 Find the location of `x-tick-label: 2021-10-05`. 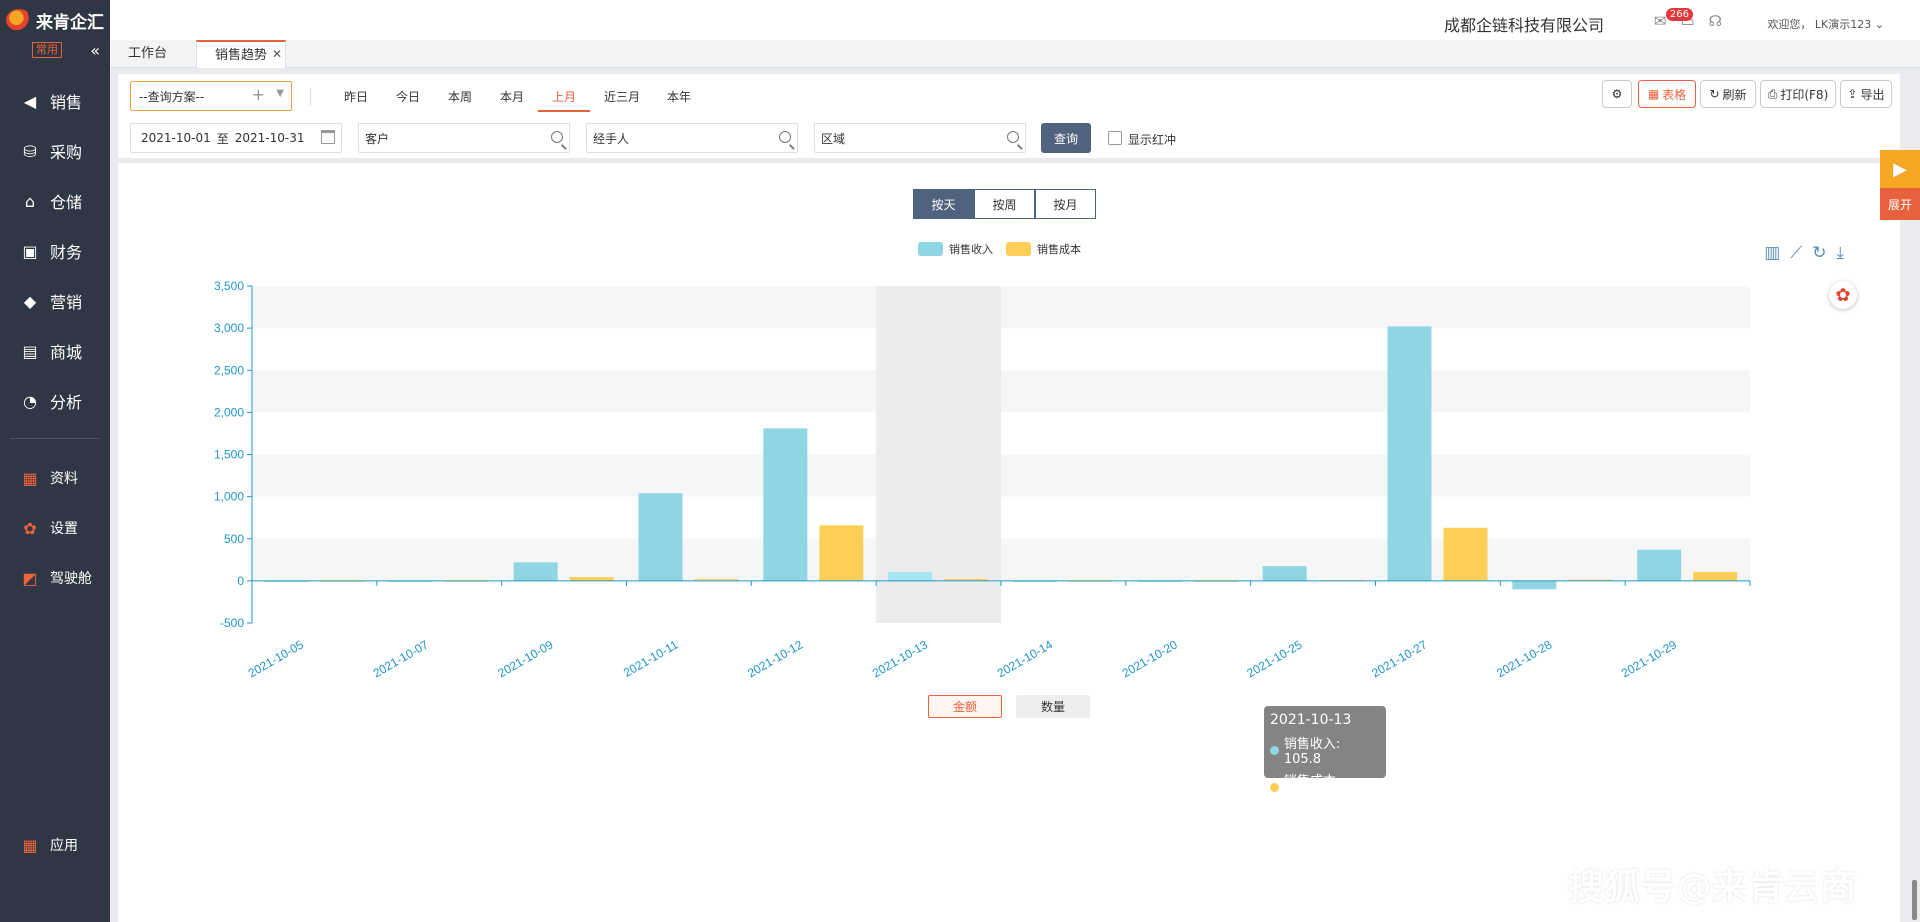

x-tick-label: 2021-10-05 is located at coordinates (276, 658).